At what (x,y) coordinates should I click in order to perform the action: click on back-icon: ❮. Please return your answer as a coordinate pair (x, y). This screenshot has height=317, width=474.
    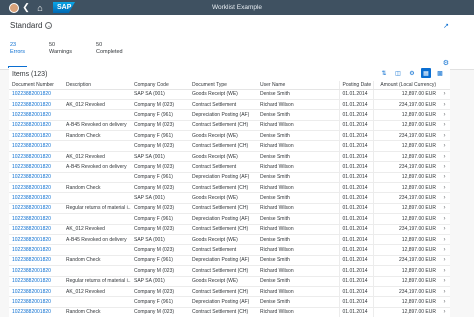
    Looking at the image, I should click on (26, 7).